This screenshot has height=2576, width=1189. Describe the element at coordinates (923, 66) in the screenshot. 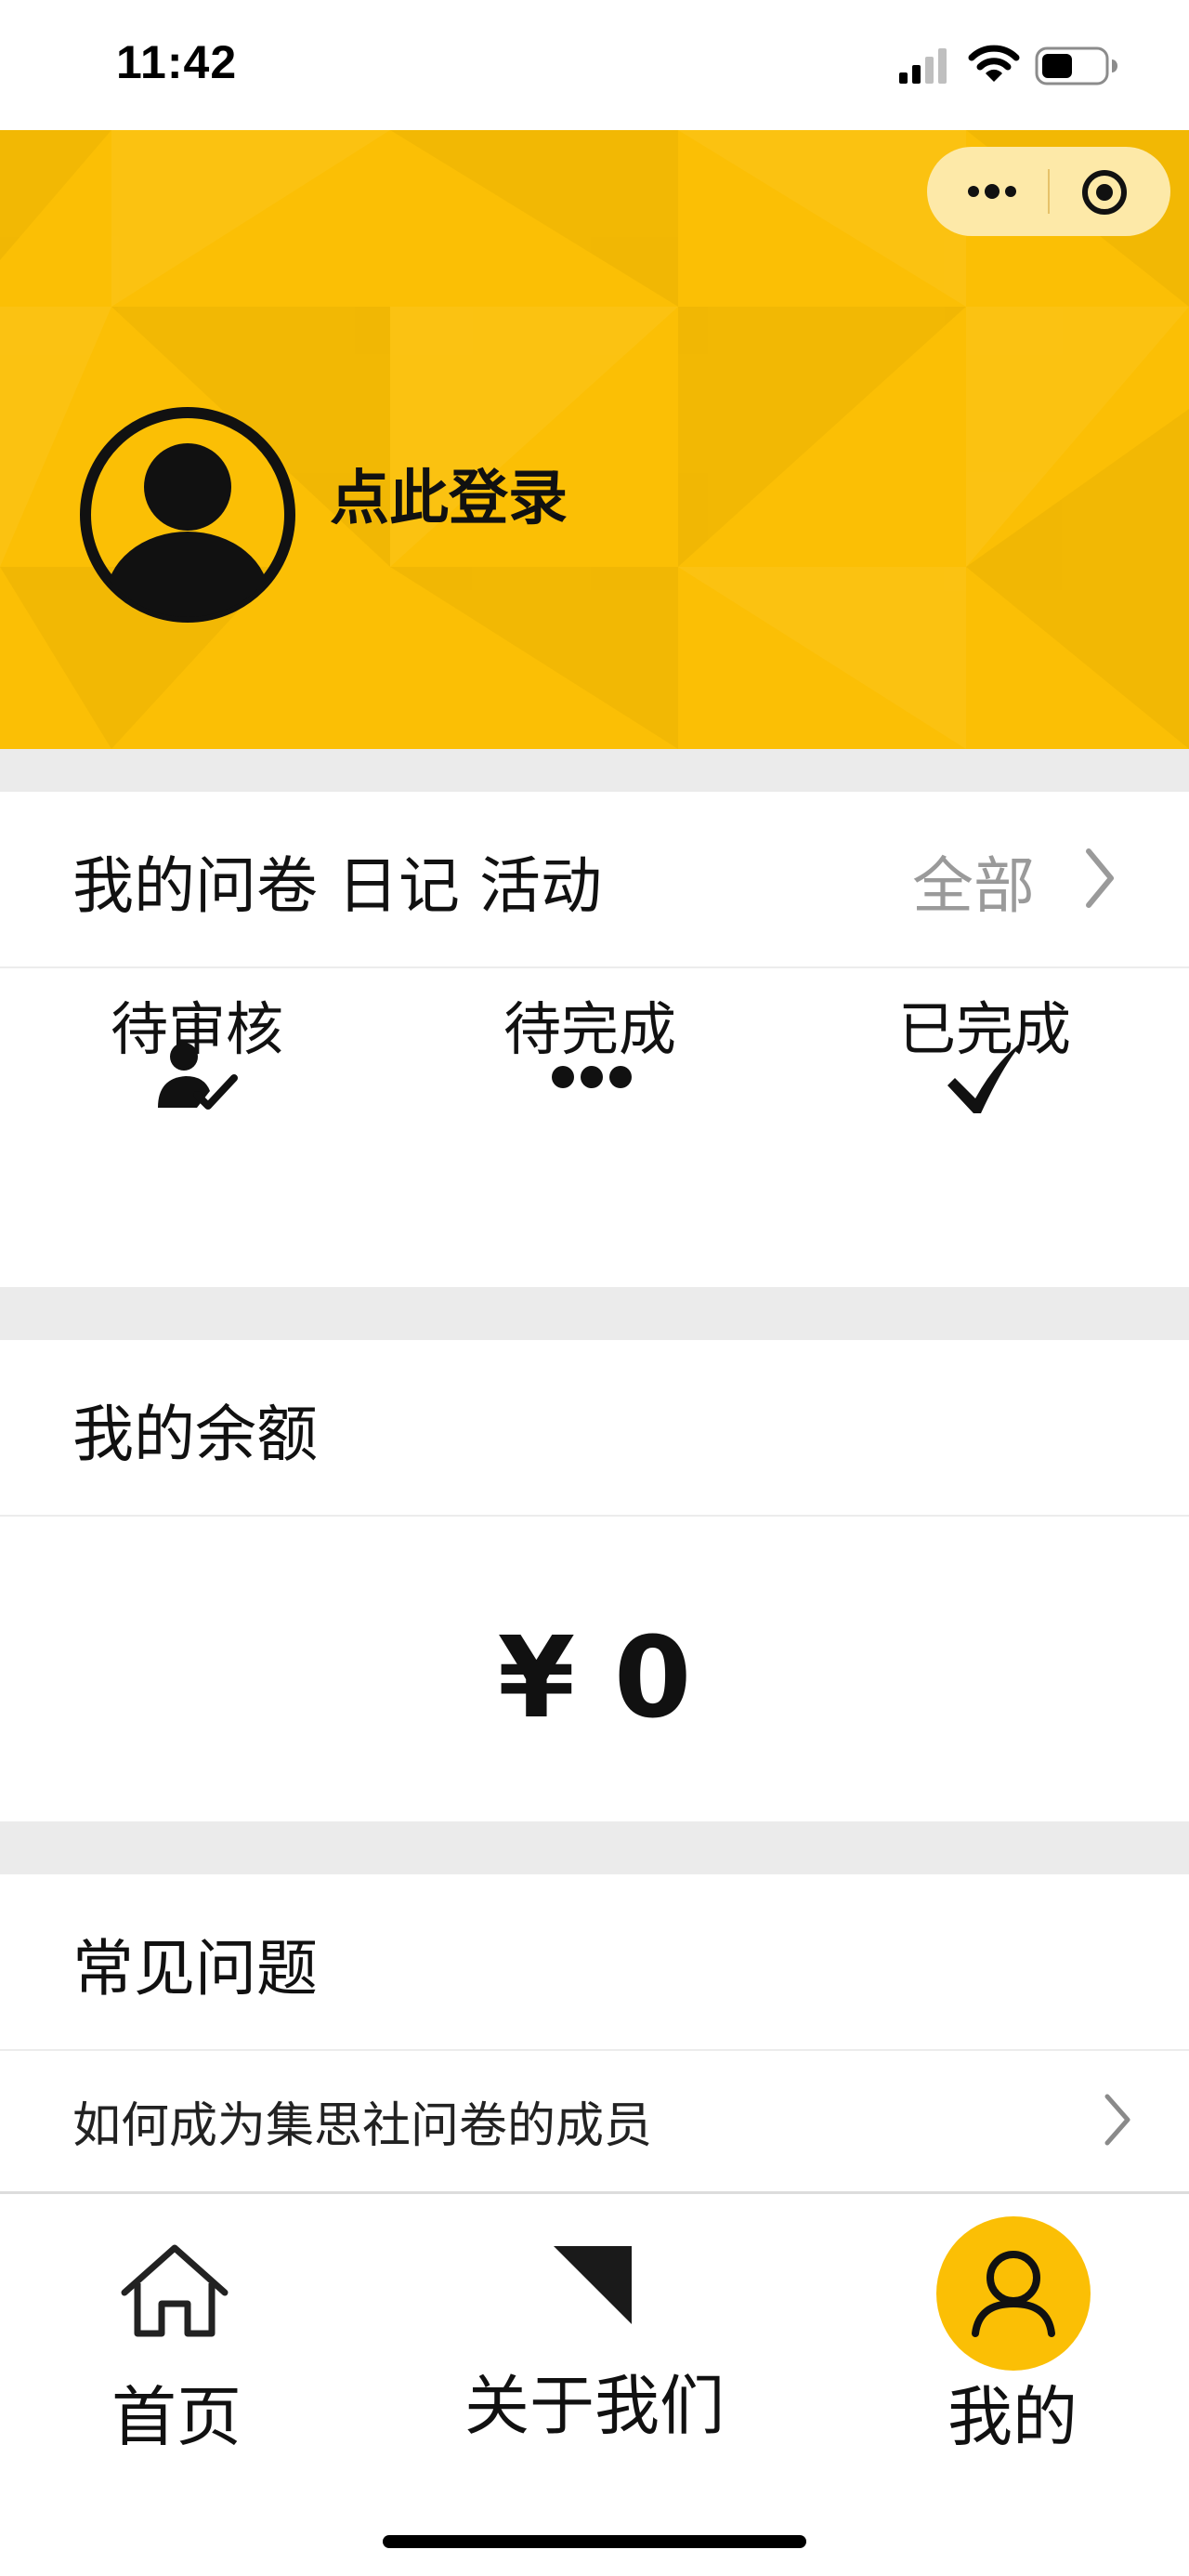

I see `signal-icon` at that location.